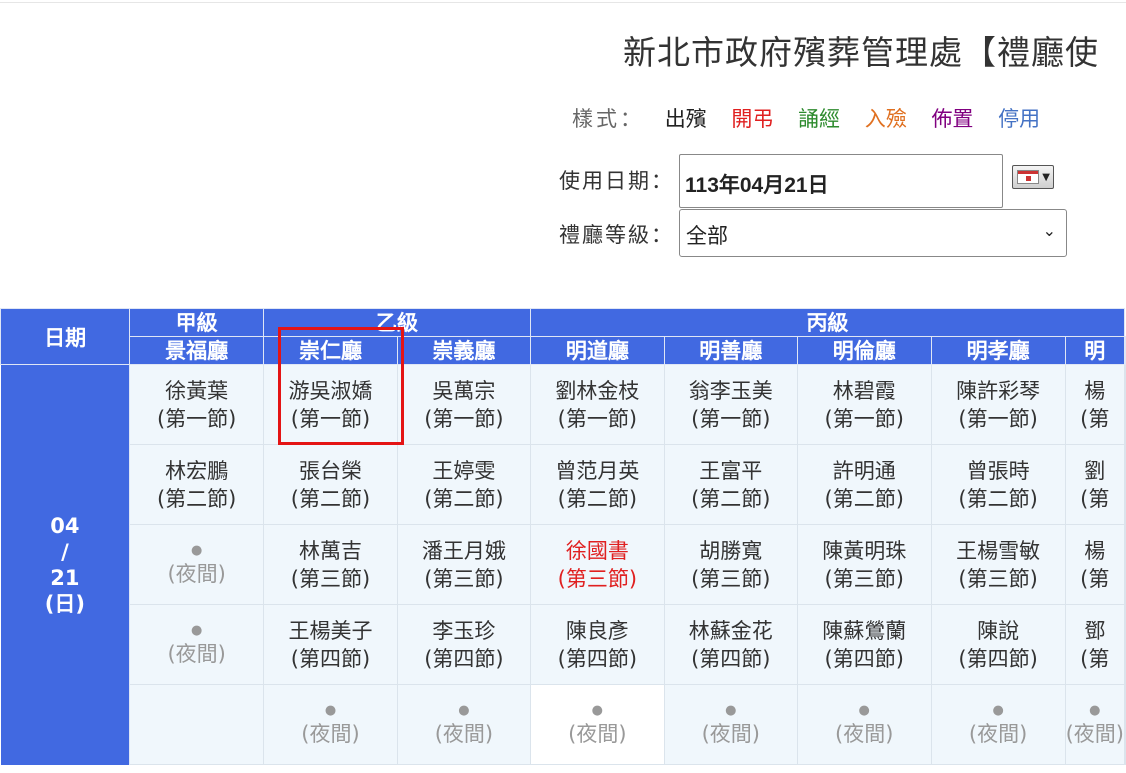  What do you see at coordinates (819, 119) in the screenshot?
I see `legend-chanting: 誦經` at bounding box center [819, 119].